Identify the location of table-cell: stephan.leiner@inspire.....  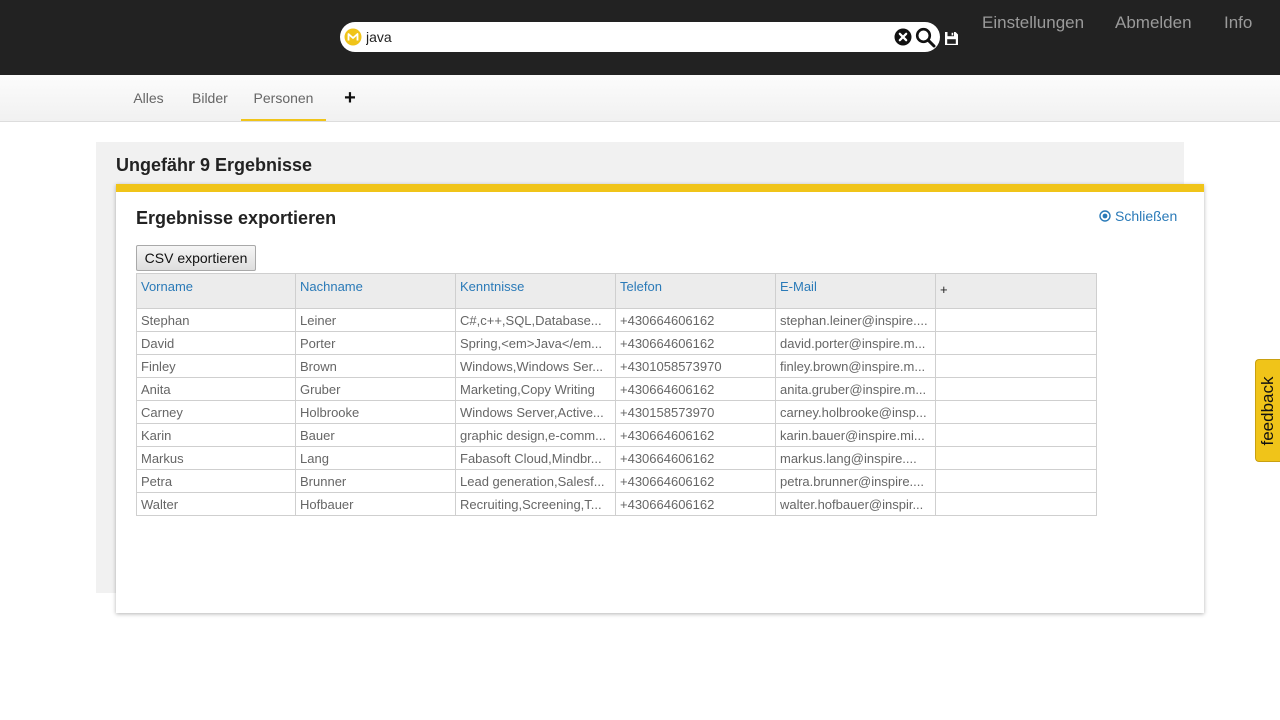
(855, 320).